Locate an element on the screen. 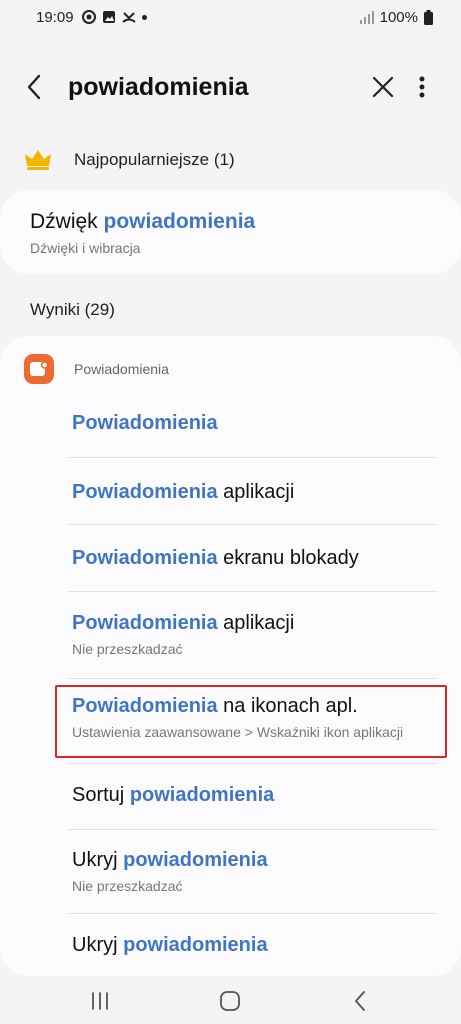 This screenshot has height=1024, width=461. result-item: Powiadomienia ekranu blokady is located at coordinates (255, 558).